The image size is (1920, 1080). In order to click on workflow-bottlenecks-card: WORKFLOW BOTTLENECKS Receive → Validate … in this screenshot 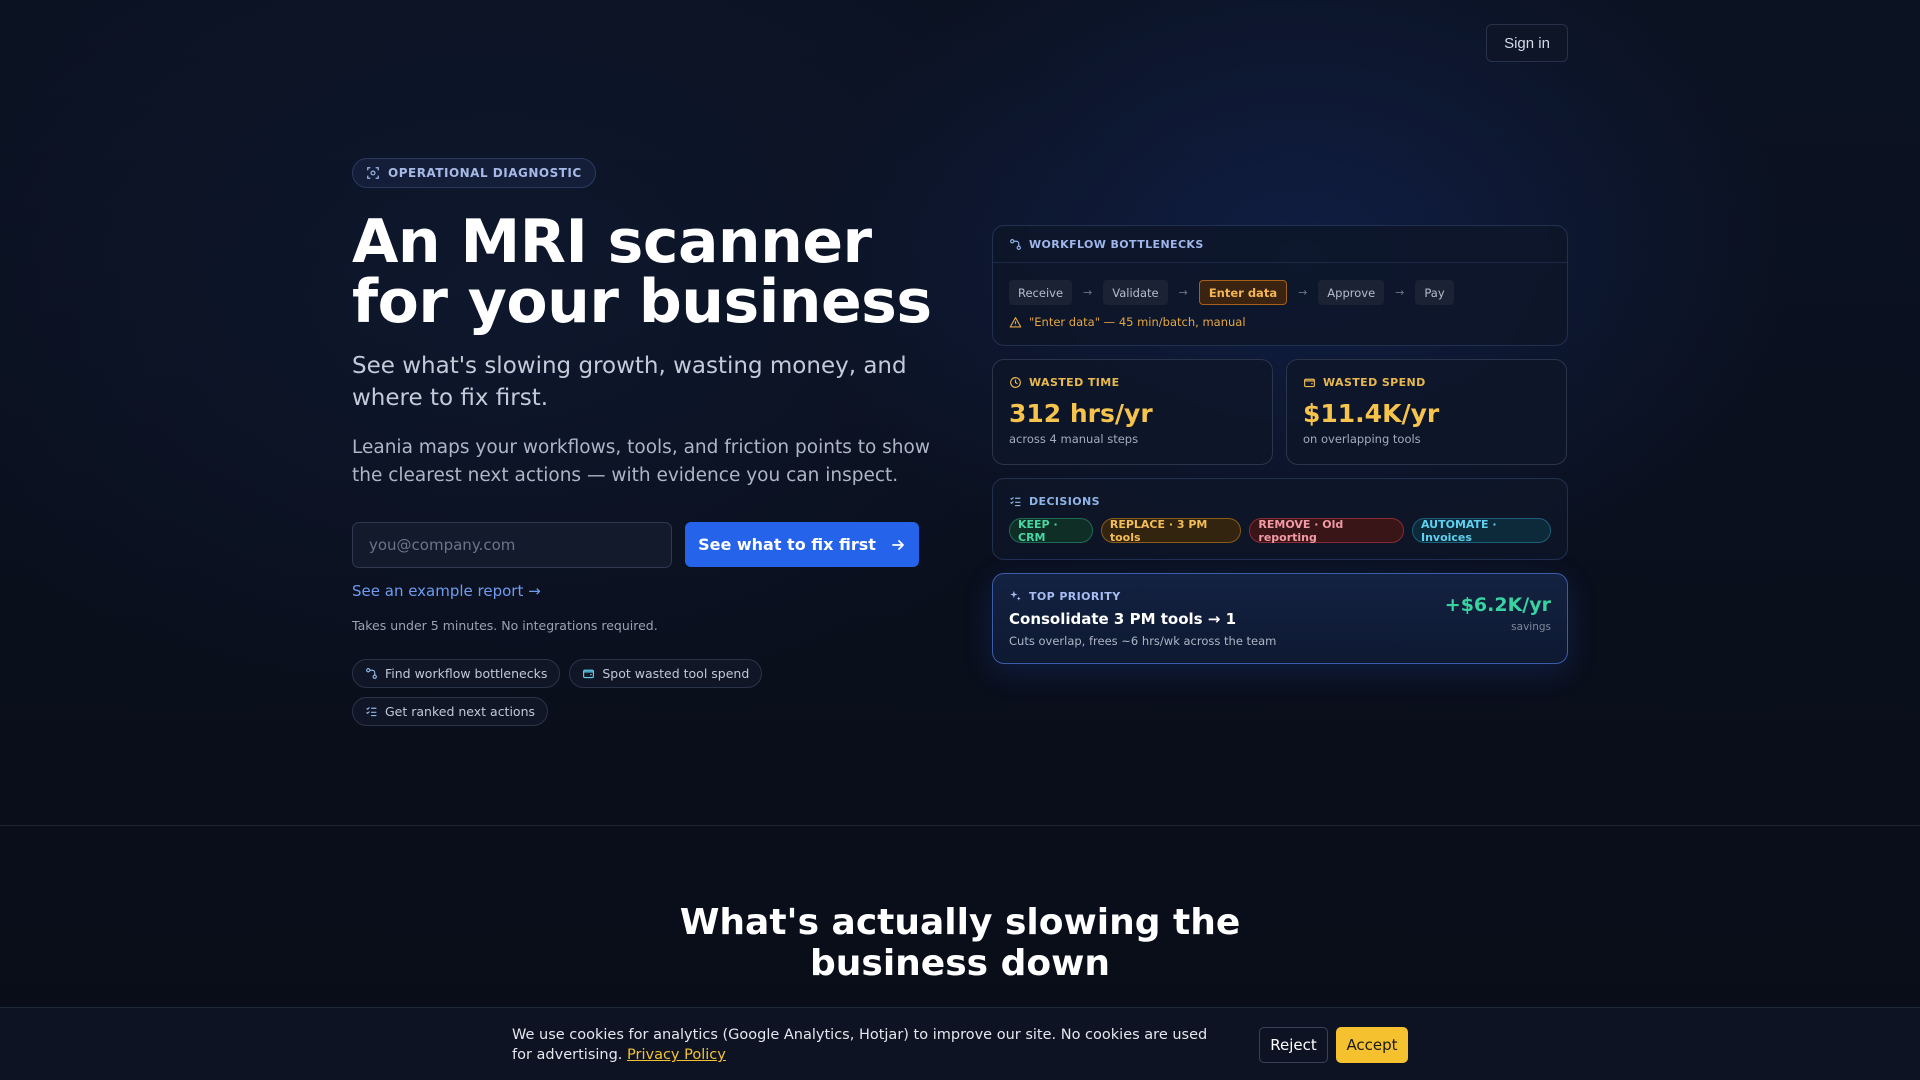, I will do `click(1280, 285)`.